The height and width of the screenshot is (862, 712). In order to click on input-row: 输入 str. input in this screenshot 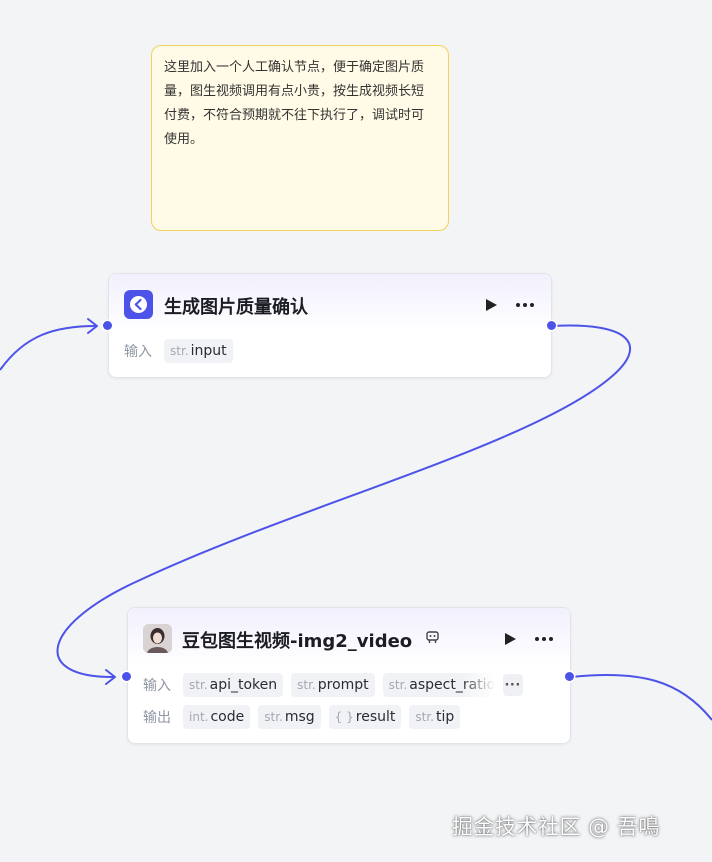, I will do `click(178, 351)`.